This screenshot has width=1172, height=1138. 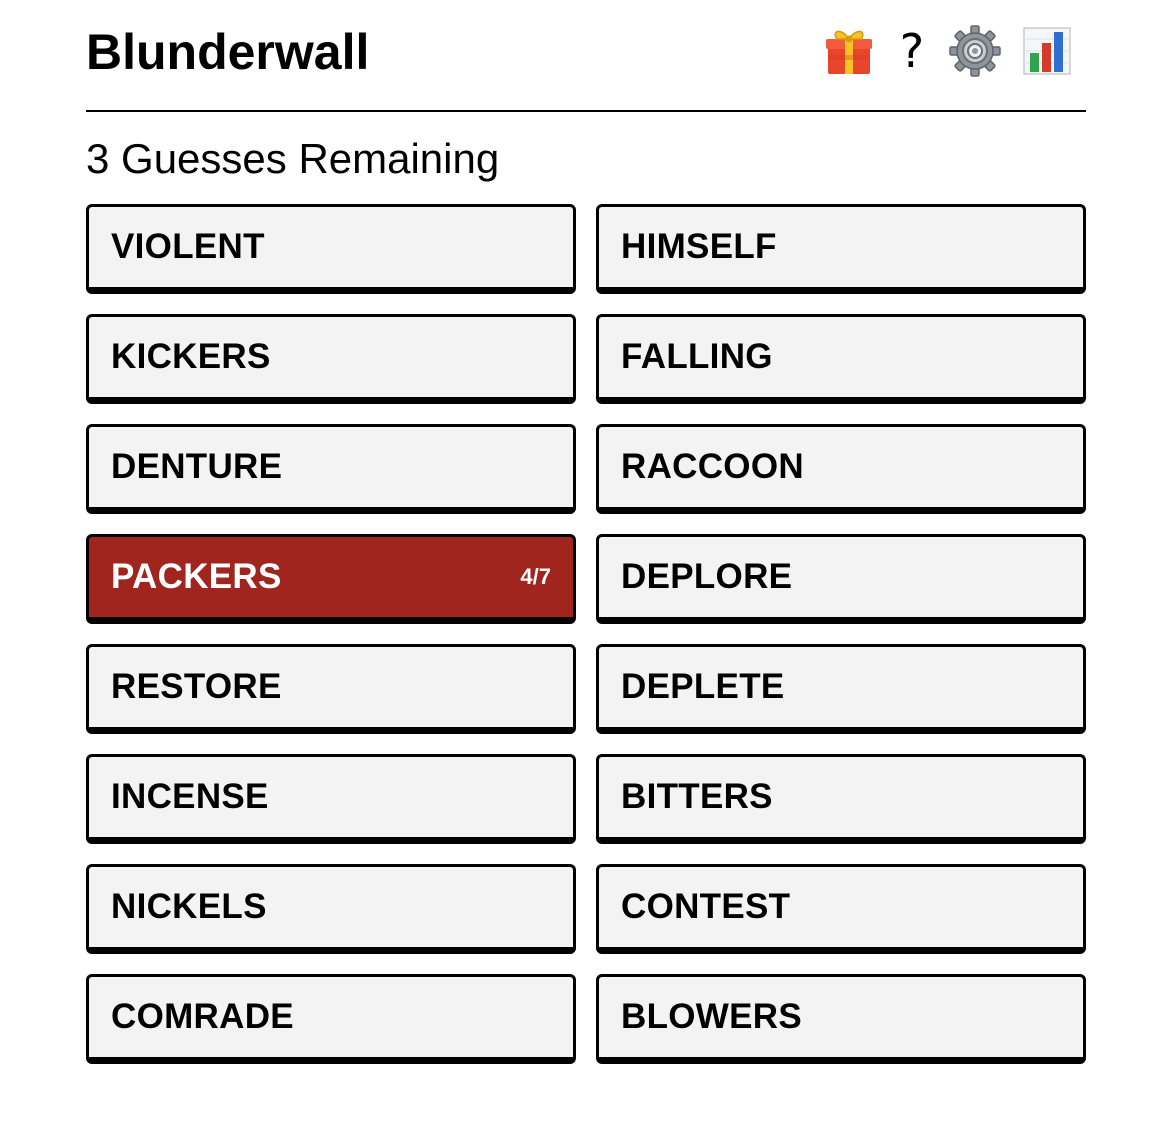 I want to click on tile-packers-selected: PACKERS 4/7, so click(x=331, y=579).